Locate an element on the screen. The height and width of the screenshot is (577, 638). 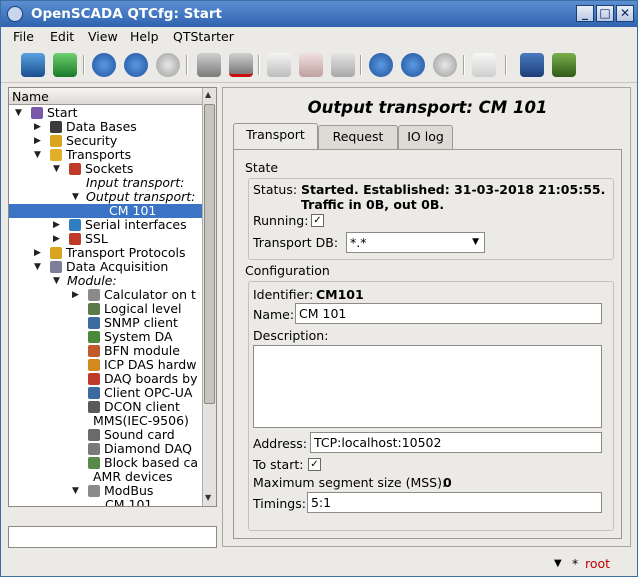
tree-item: ICP DAS hardw is located at coordinates (105, 365).